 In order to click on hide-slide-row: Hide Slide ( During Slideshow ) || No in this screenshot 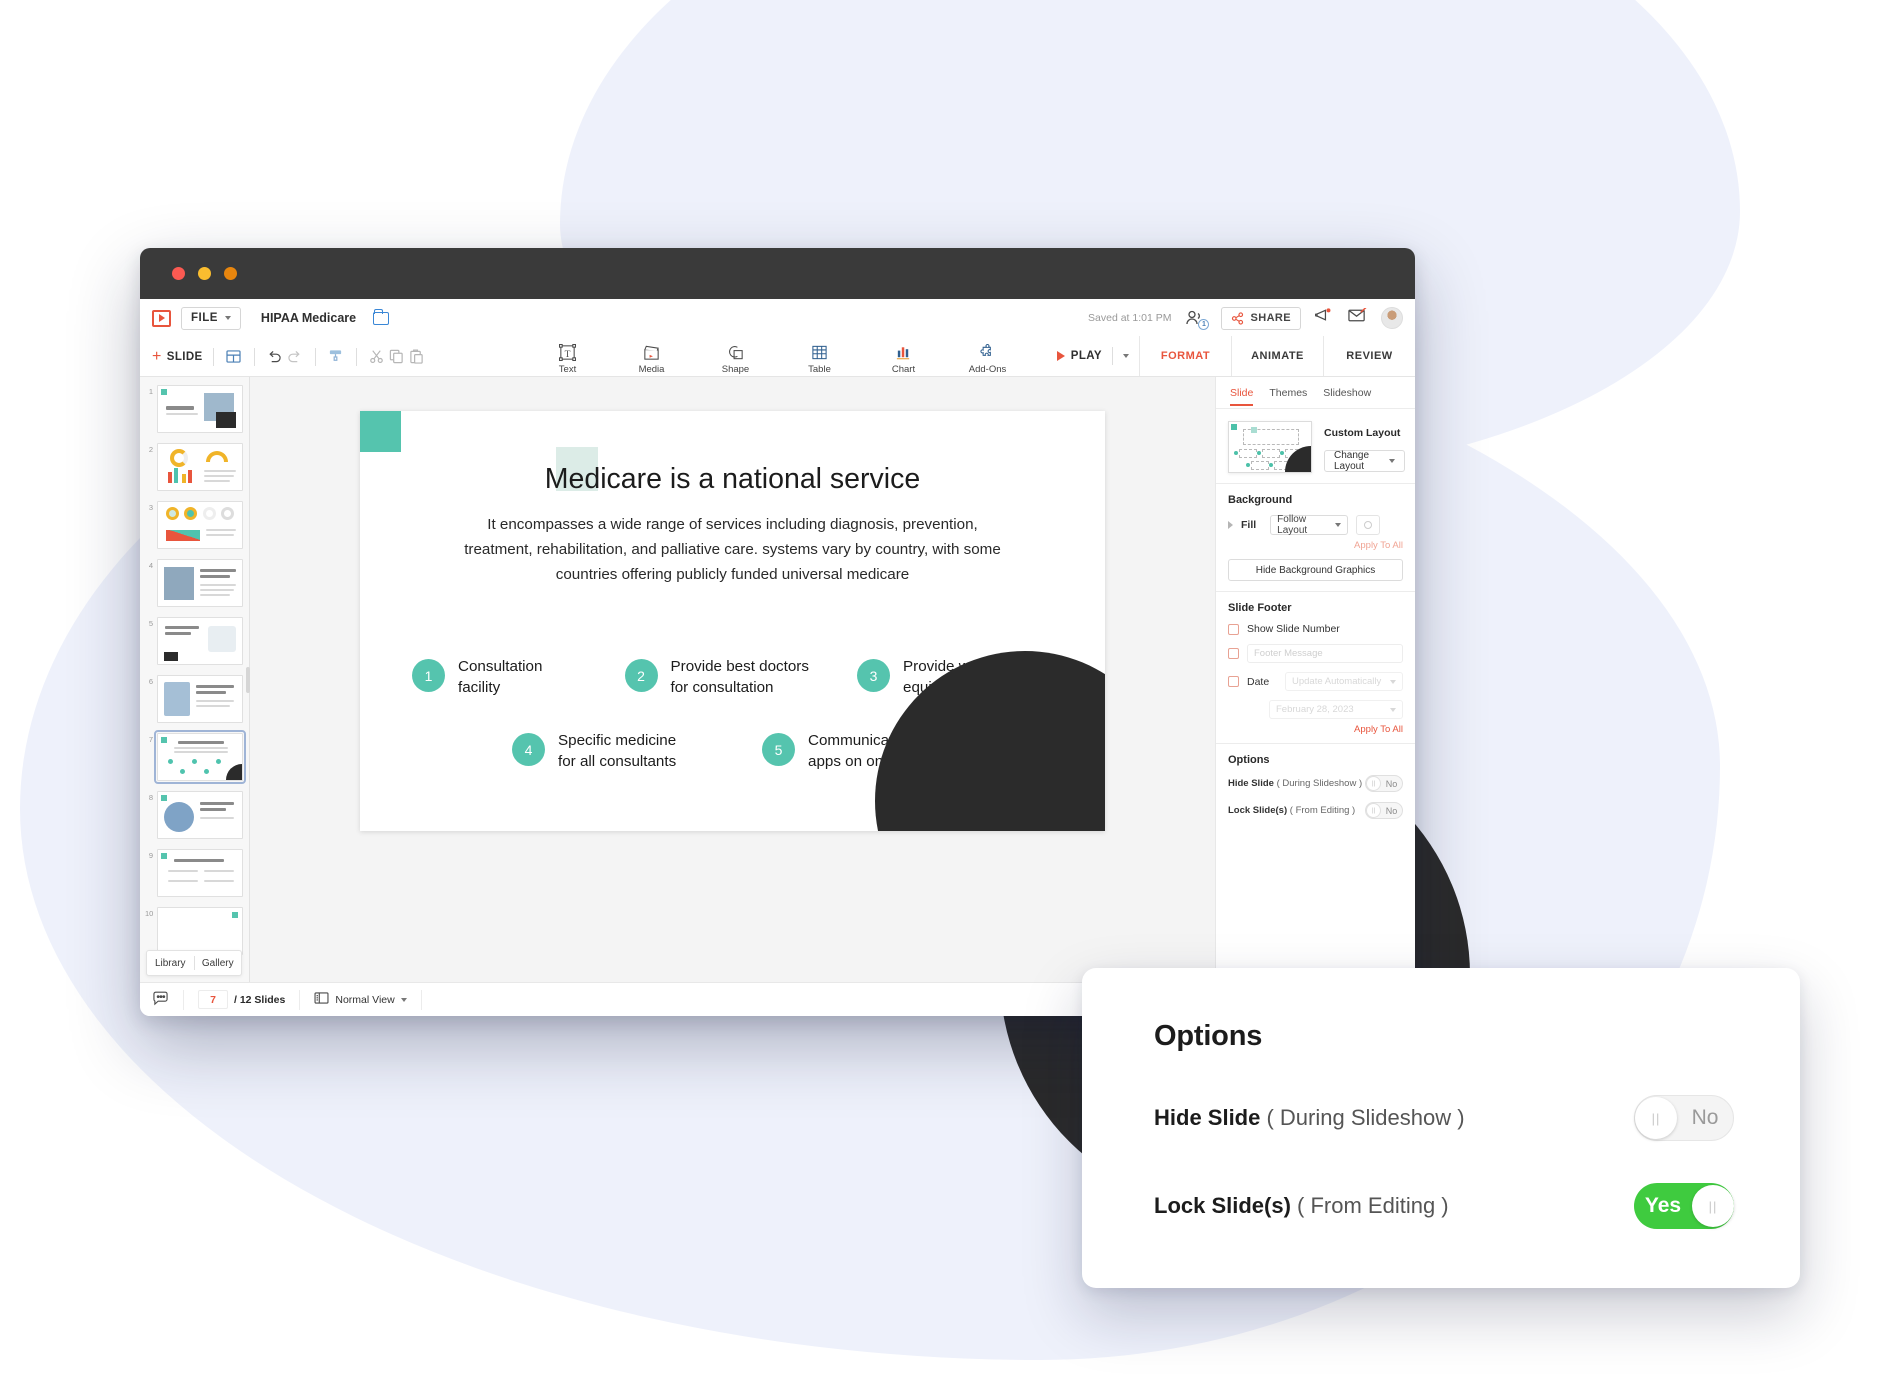, I will do `click(1315, 783)`.